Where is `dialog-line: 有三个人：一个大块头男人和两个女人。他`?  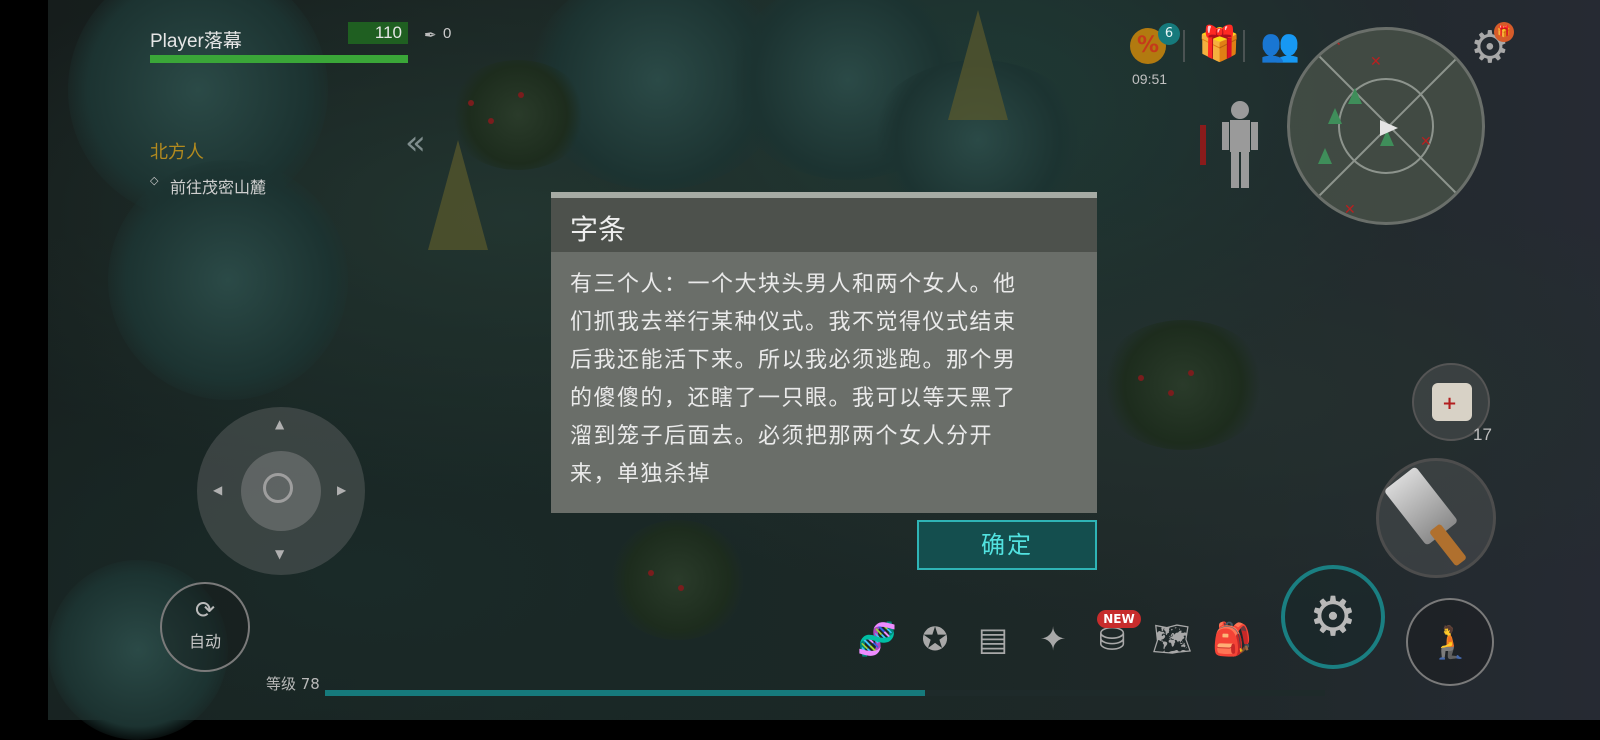
dialog-line: 有三个人：一个大块头男人和两个女人。他 is located at coordinates (793, 284).